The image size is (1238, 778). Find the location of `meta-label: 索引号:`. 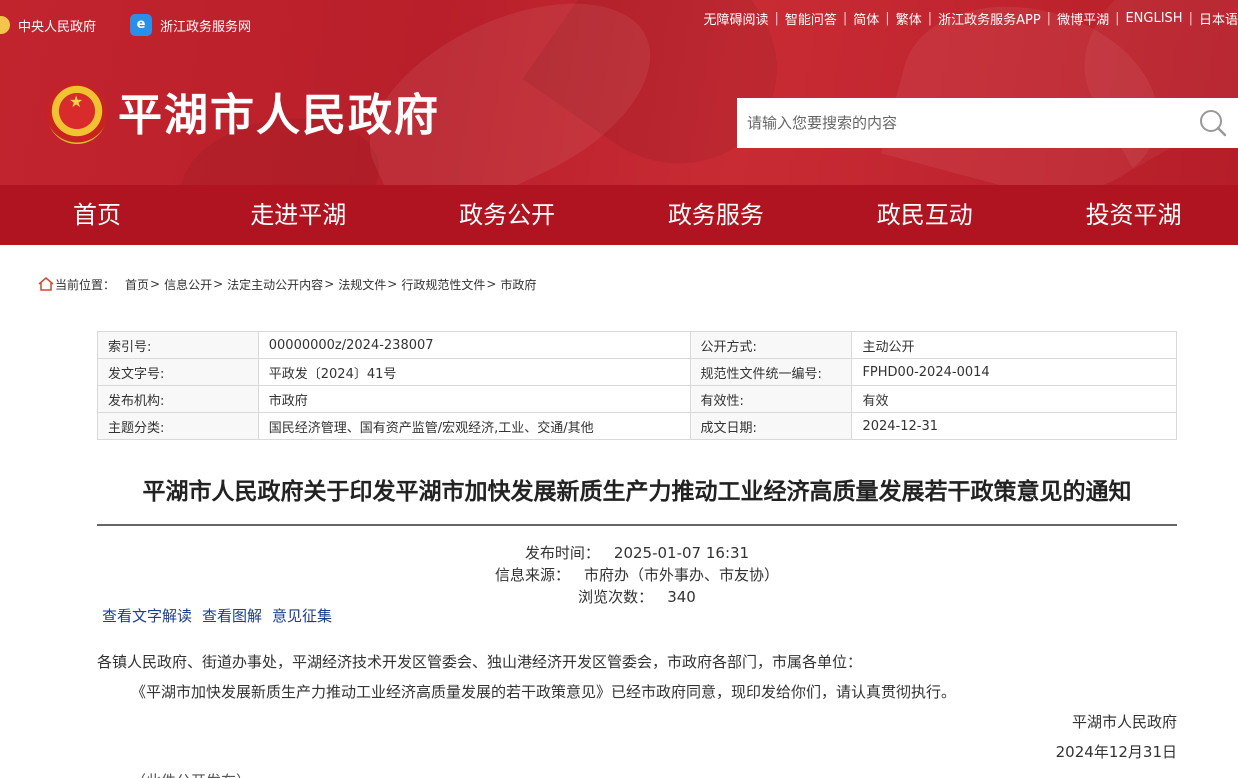

meta-label: 索引号: is located at coordinates (178, 345).